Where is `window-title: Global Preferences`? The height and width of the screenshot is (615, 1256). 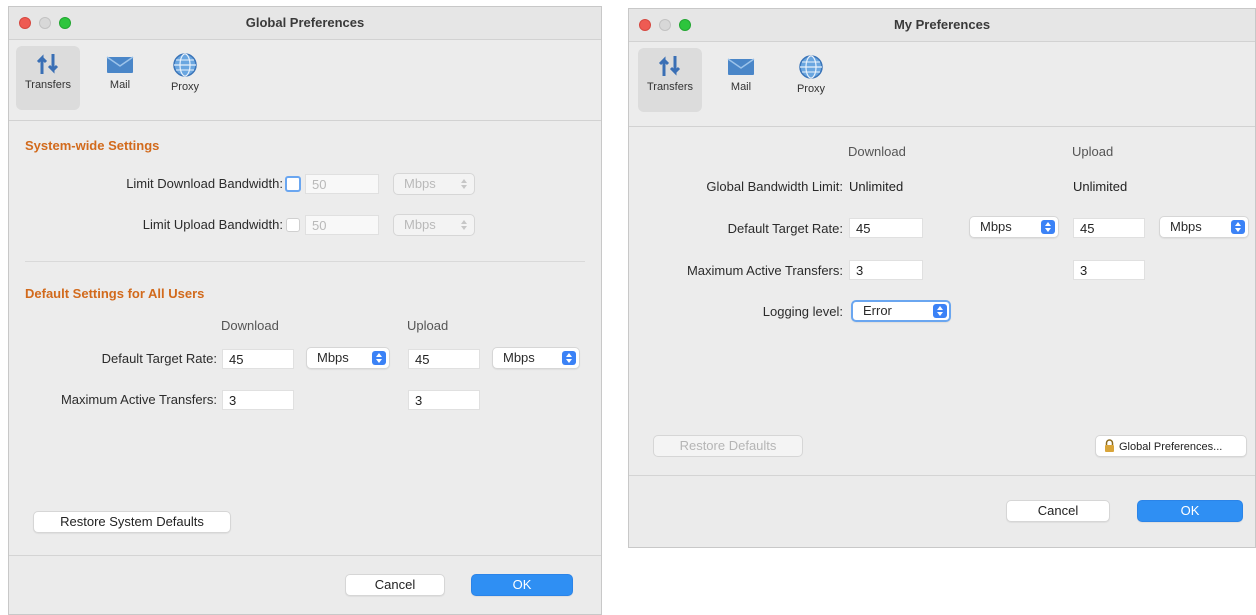 window-title: Global Preferences is located at coordinates (305, 22).